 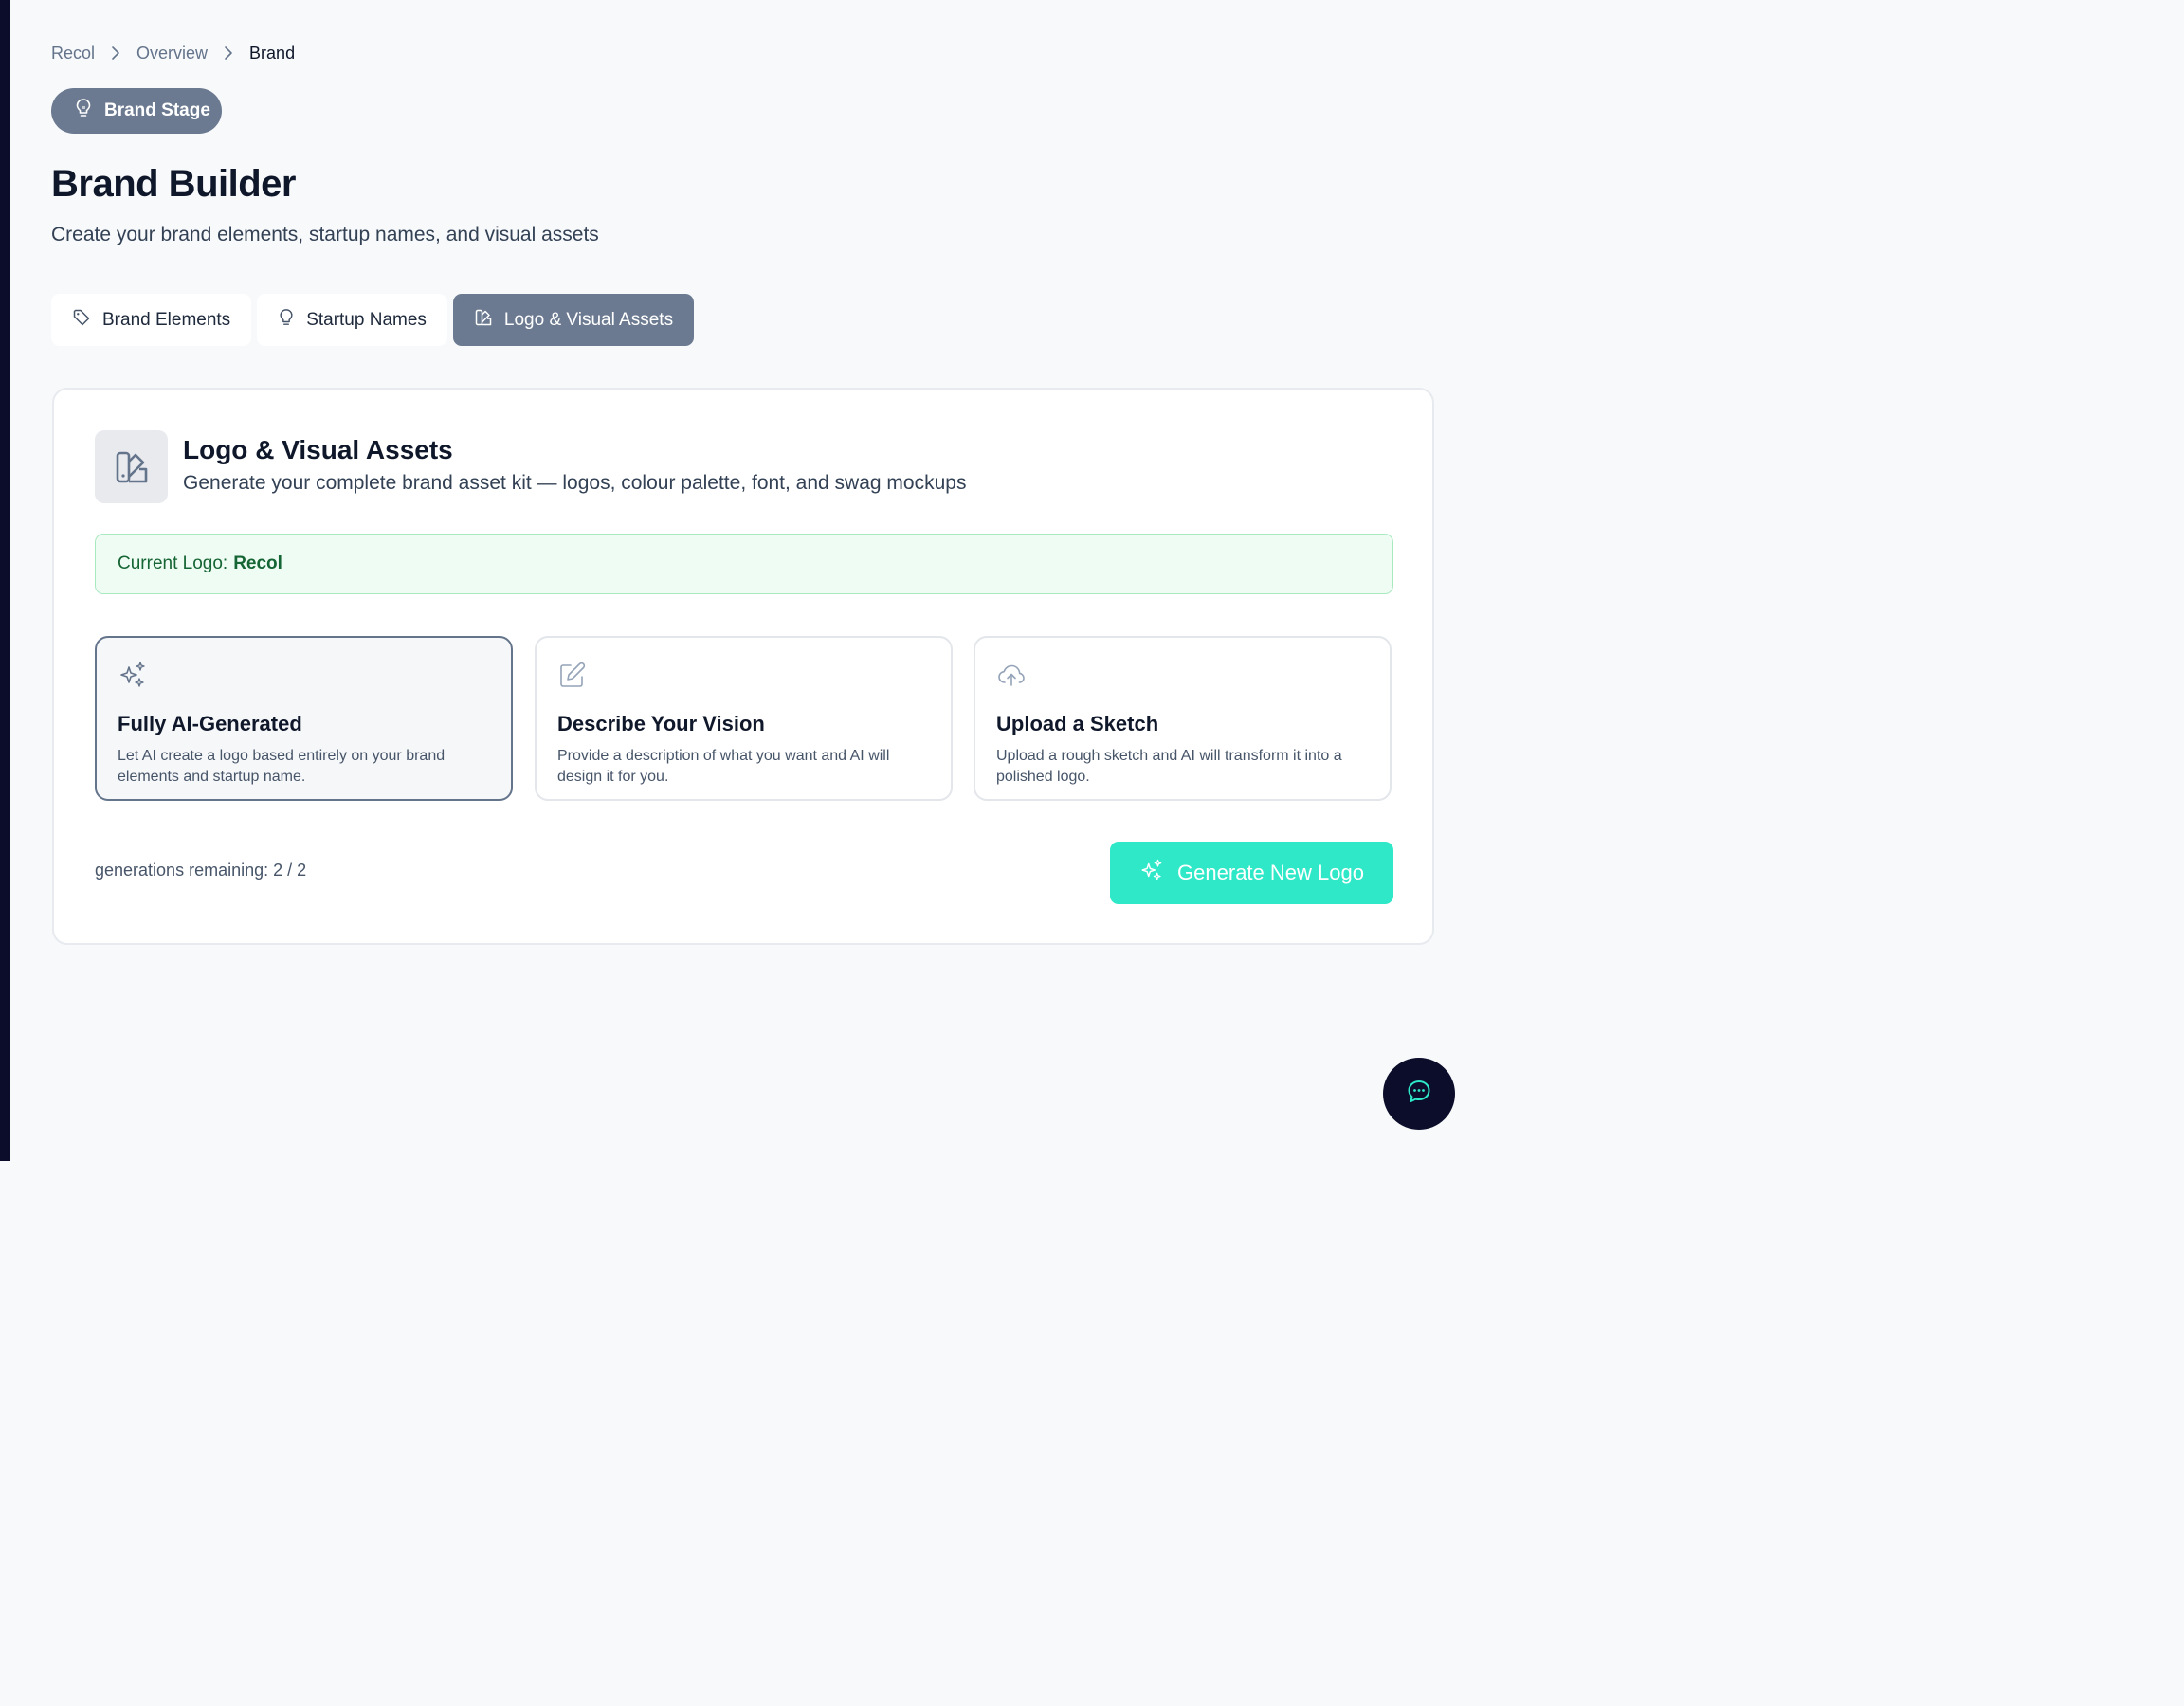 I want to click on tab-brand-elements: Brand Elements, so click(x=151, y=320).